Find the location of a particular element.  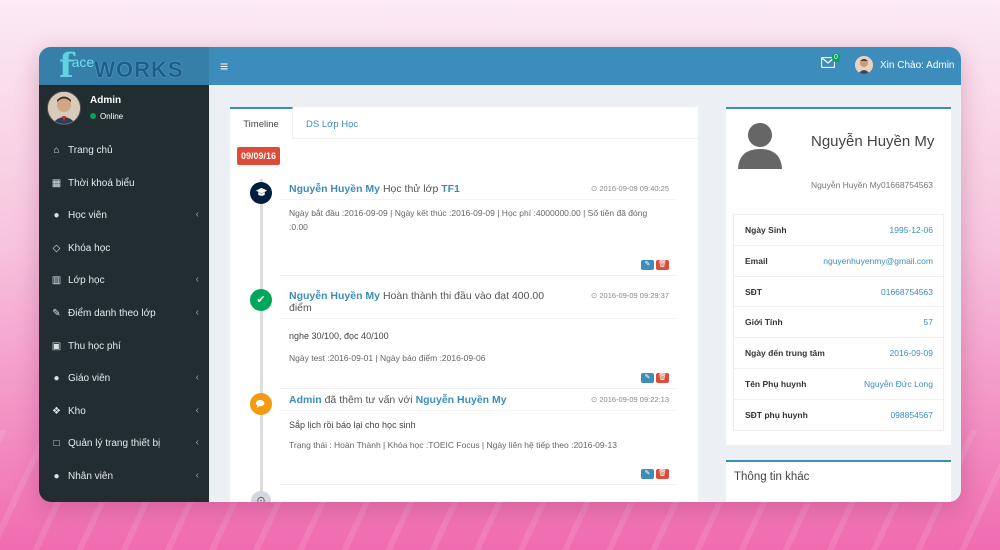

profile-row-value: Nguyễn Đức Long is located at coordinates (898, 384).